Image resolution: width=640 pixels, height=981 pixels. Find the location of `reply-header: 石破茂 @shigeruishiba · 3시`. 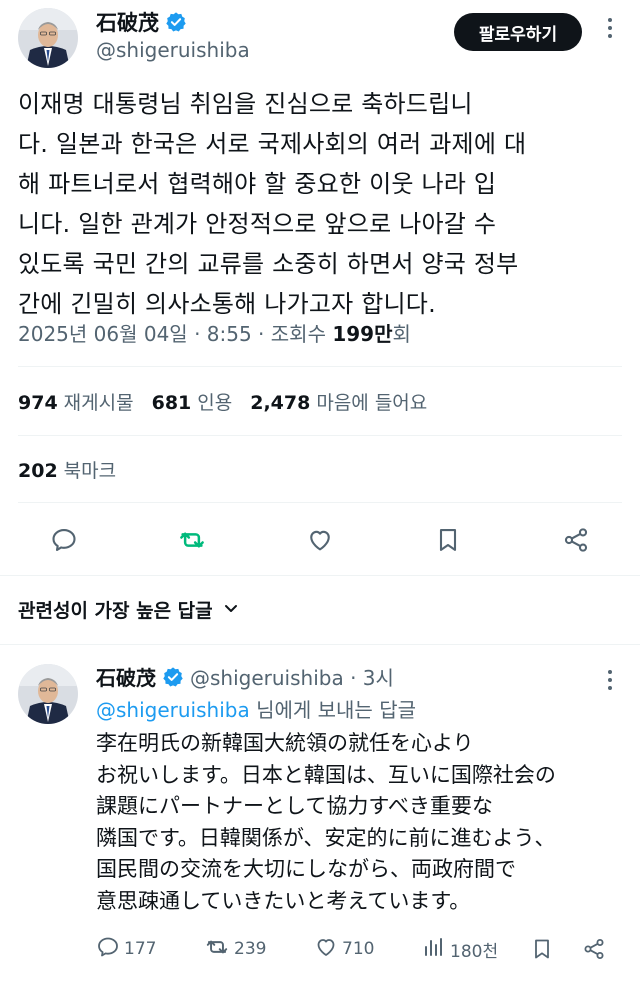

reply-header: 石破茂 @shigeruishiba · 3시 is located at coordinates (245, 676).